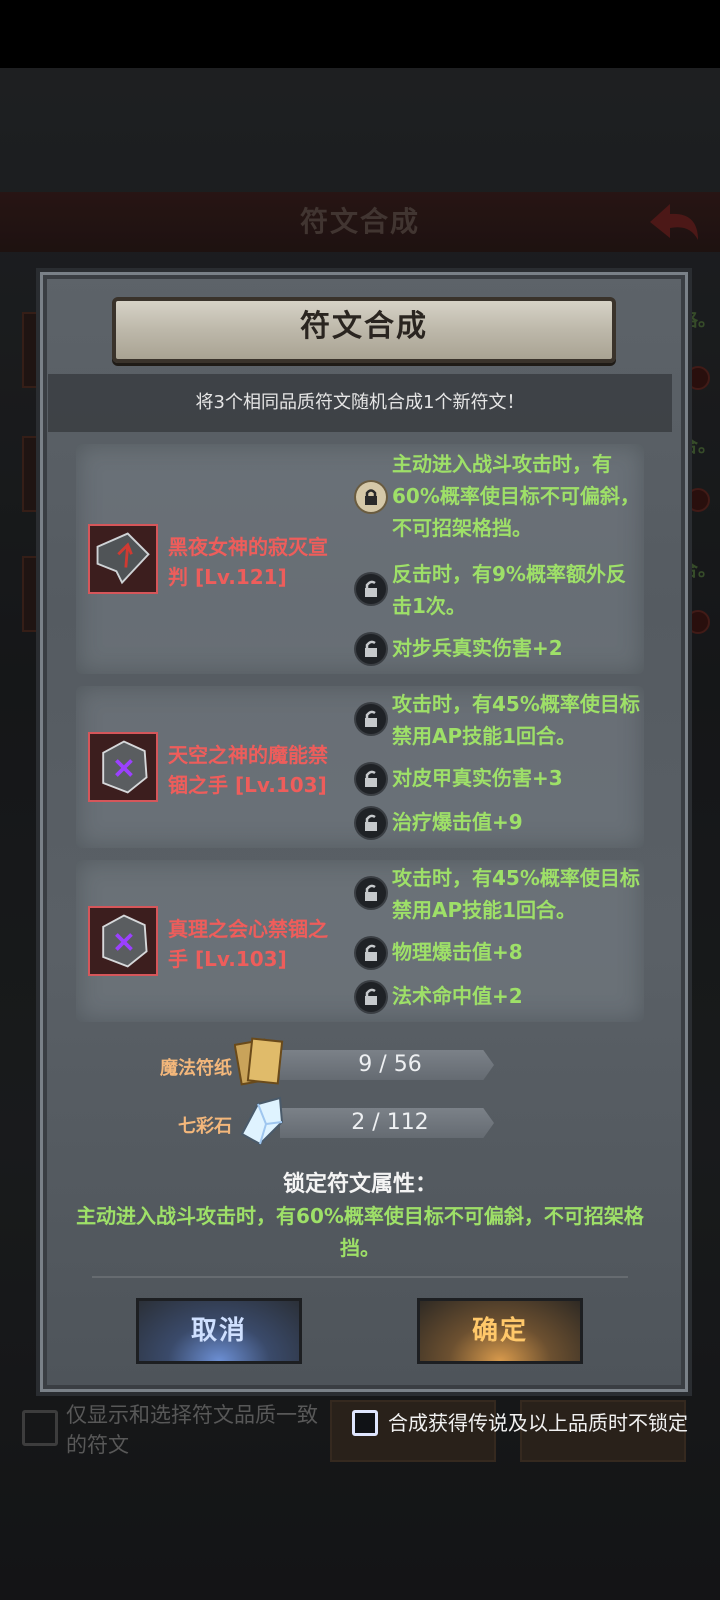 Image resolution: width=720 pixels, height=1600 pixels. Describe the element at coordinates (196, 1068) in the screenshot. I see `cost-label: 魔法符纸` at that location.